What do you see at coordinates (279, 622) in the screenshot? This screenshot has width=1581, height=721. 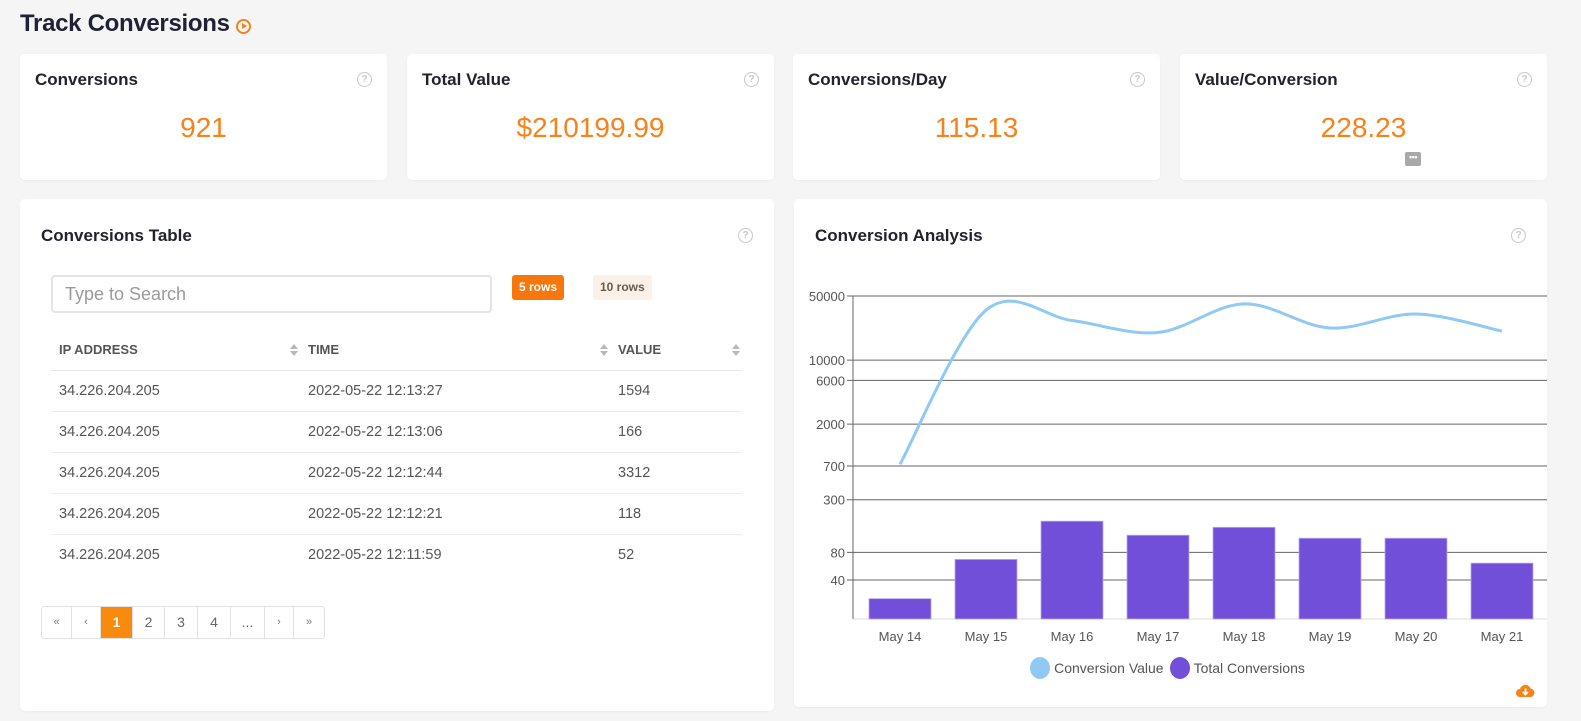 I see `pagination-next: ›` at bounding box center [279, 622].